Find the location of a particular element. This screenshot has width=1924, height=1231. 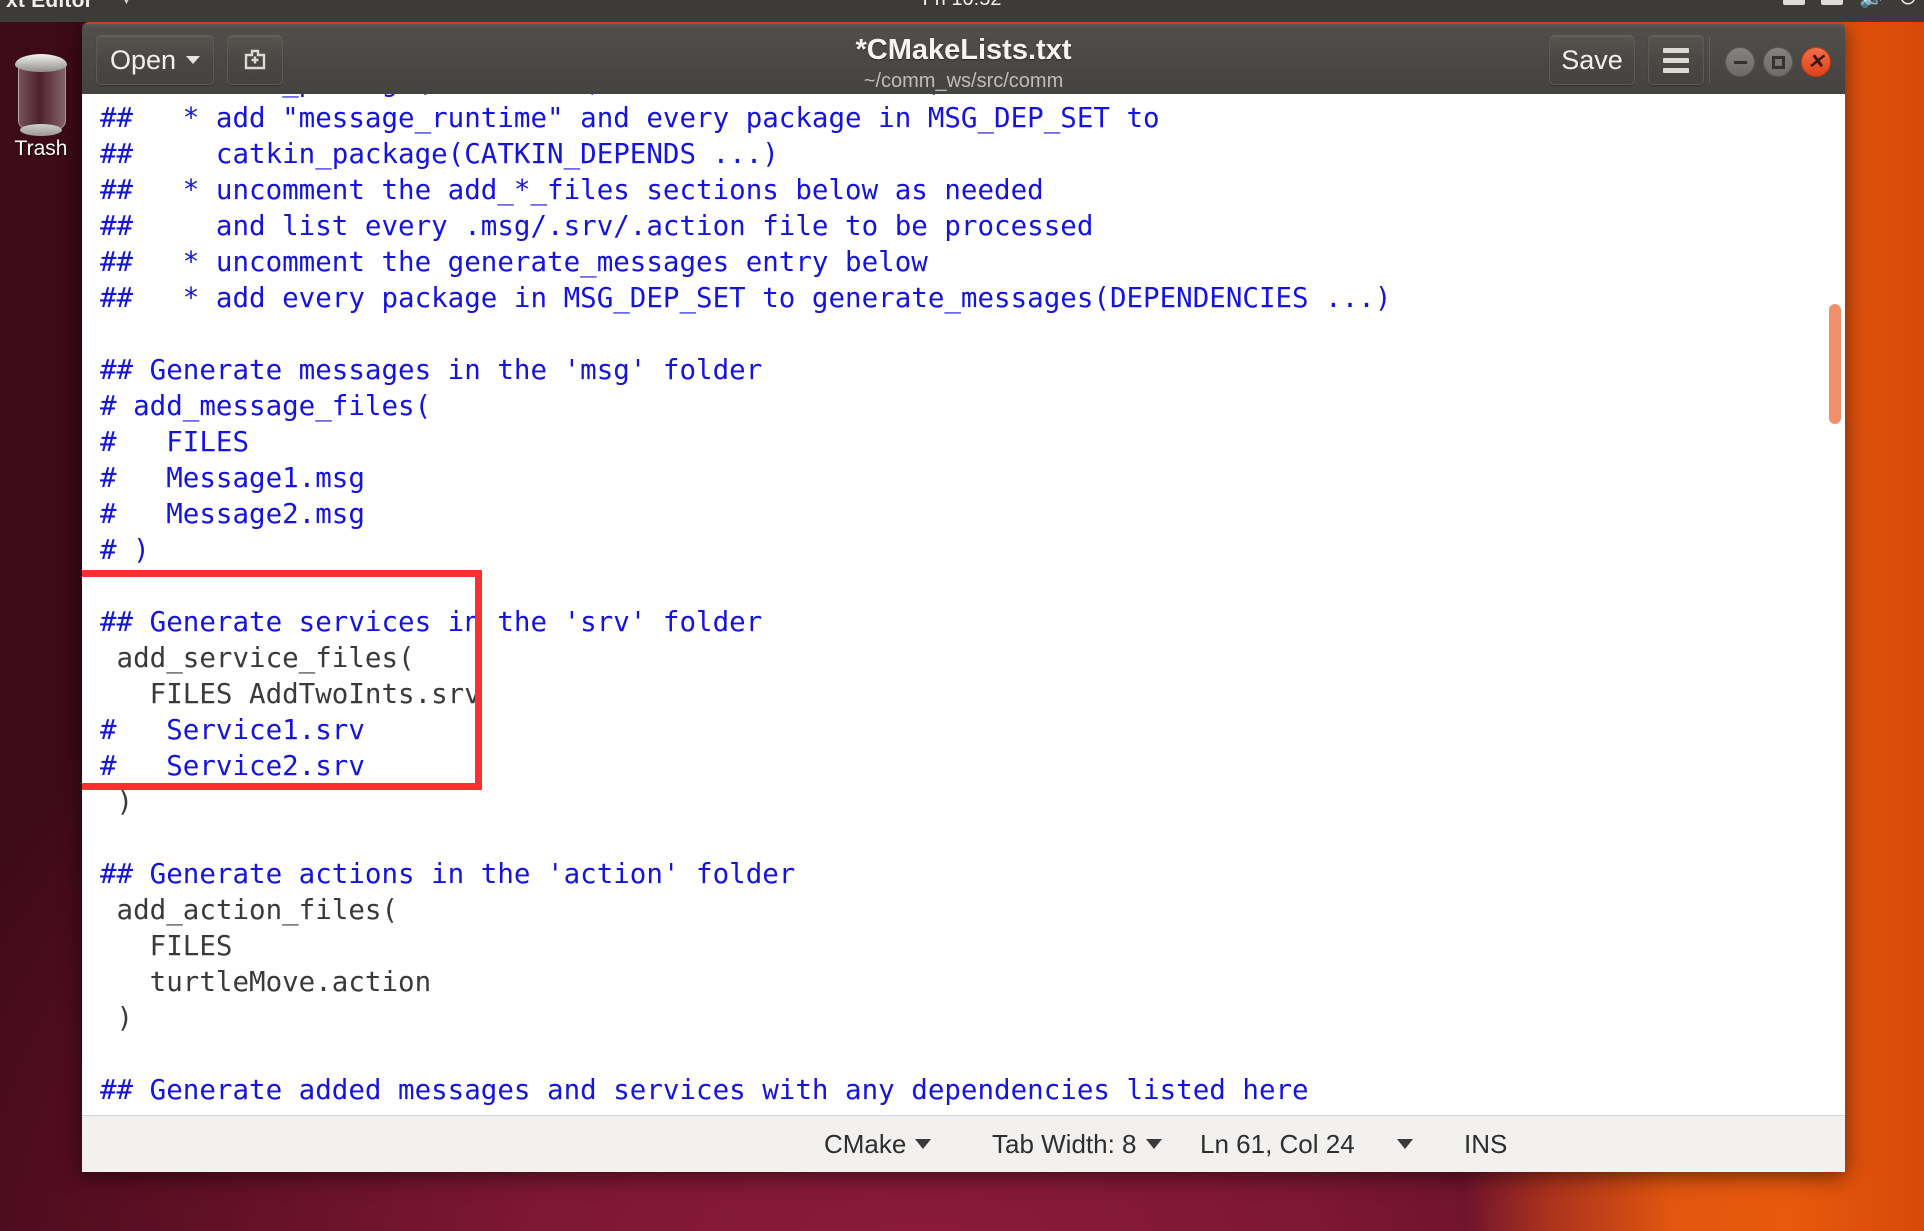

code-line: # Service1.srv is located at coordinates (232, 730).